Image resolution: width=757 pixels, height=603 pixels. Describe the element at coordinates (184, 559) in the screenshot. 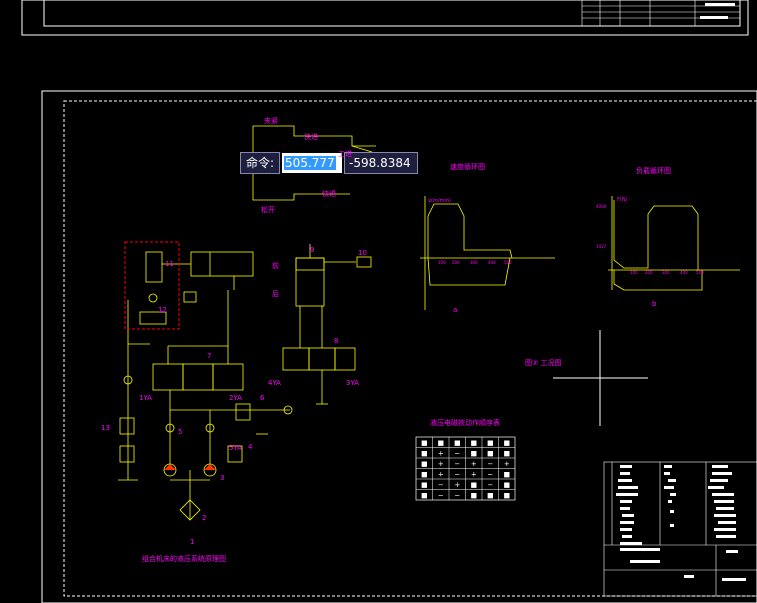

I see `system-title: 组合机床的液压系统原理图` at that location.